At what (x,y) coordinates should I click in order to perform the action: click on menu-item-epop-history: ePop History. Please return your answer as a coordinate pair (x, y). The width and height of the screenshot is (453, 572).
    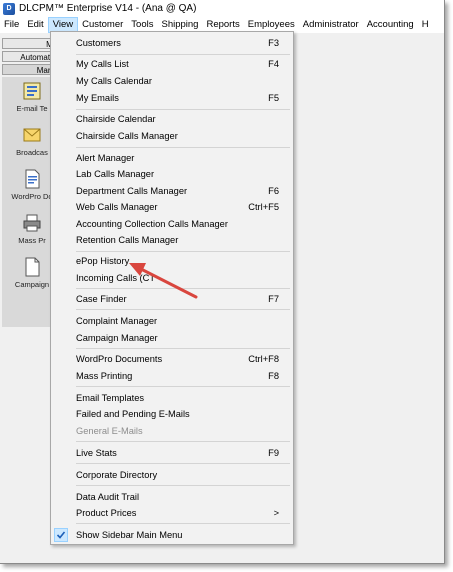
    Looking at the image, I should click on (172, 261).